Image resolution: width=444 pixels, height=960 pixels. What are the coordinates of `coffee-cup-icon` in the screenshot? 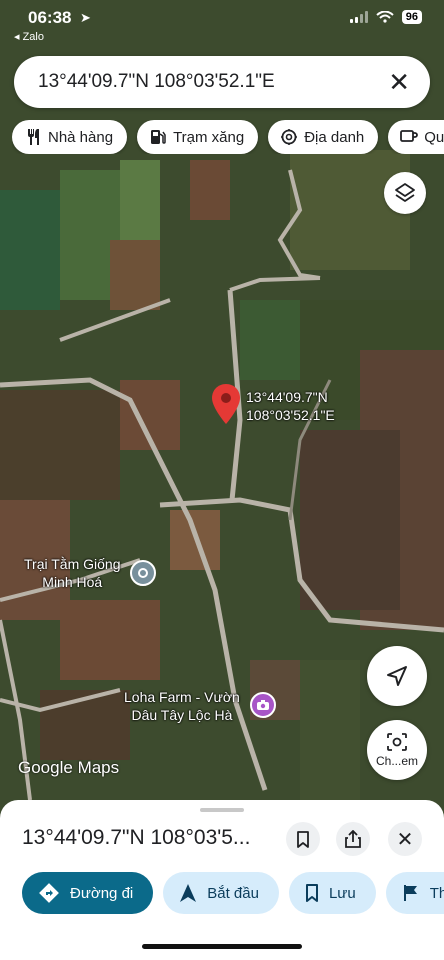 It's located at (409, 137).